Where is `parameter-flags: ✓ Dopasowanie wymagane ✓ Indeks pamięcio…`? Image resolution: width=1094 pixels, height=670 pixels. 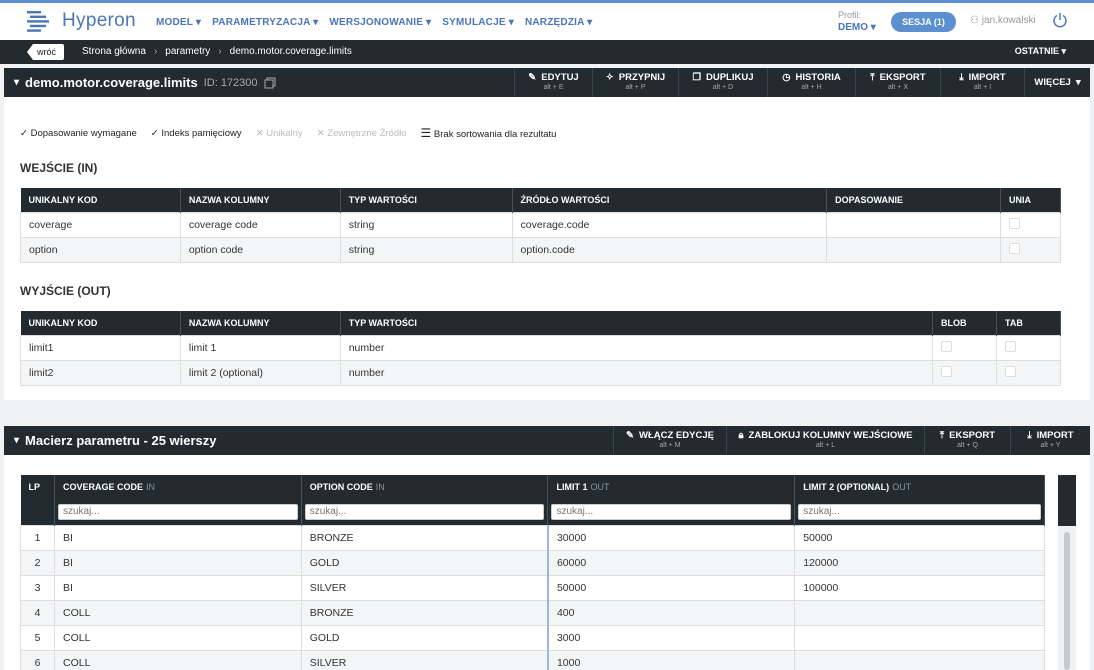
parameter-flags: ✓ Dopasowanie wymagane ✓ Indeks pamięcio… is located at coordinates (288, 133).